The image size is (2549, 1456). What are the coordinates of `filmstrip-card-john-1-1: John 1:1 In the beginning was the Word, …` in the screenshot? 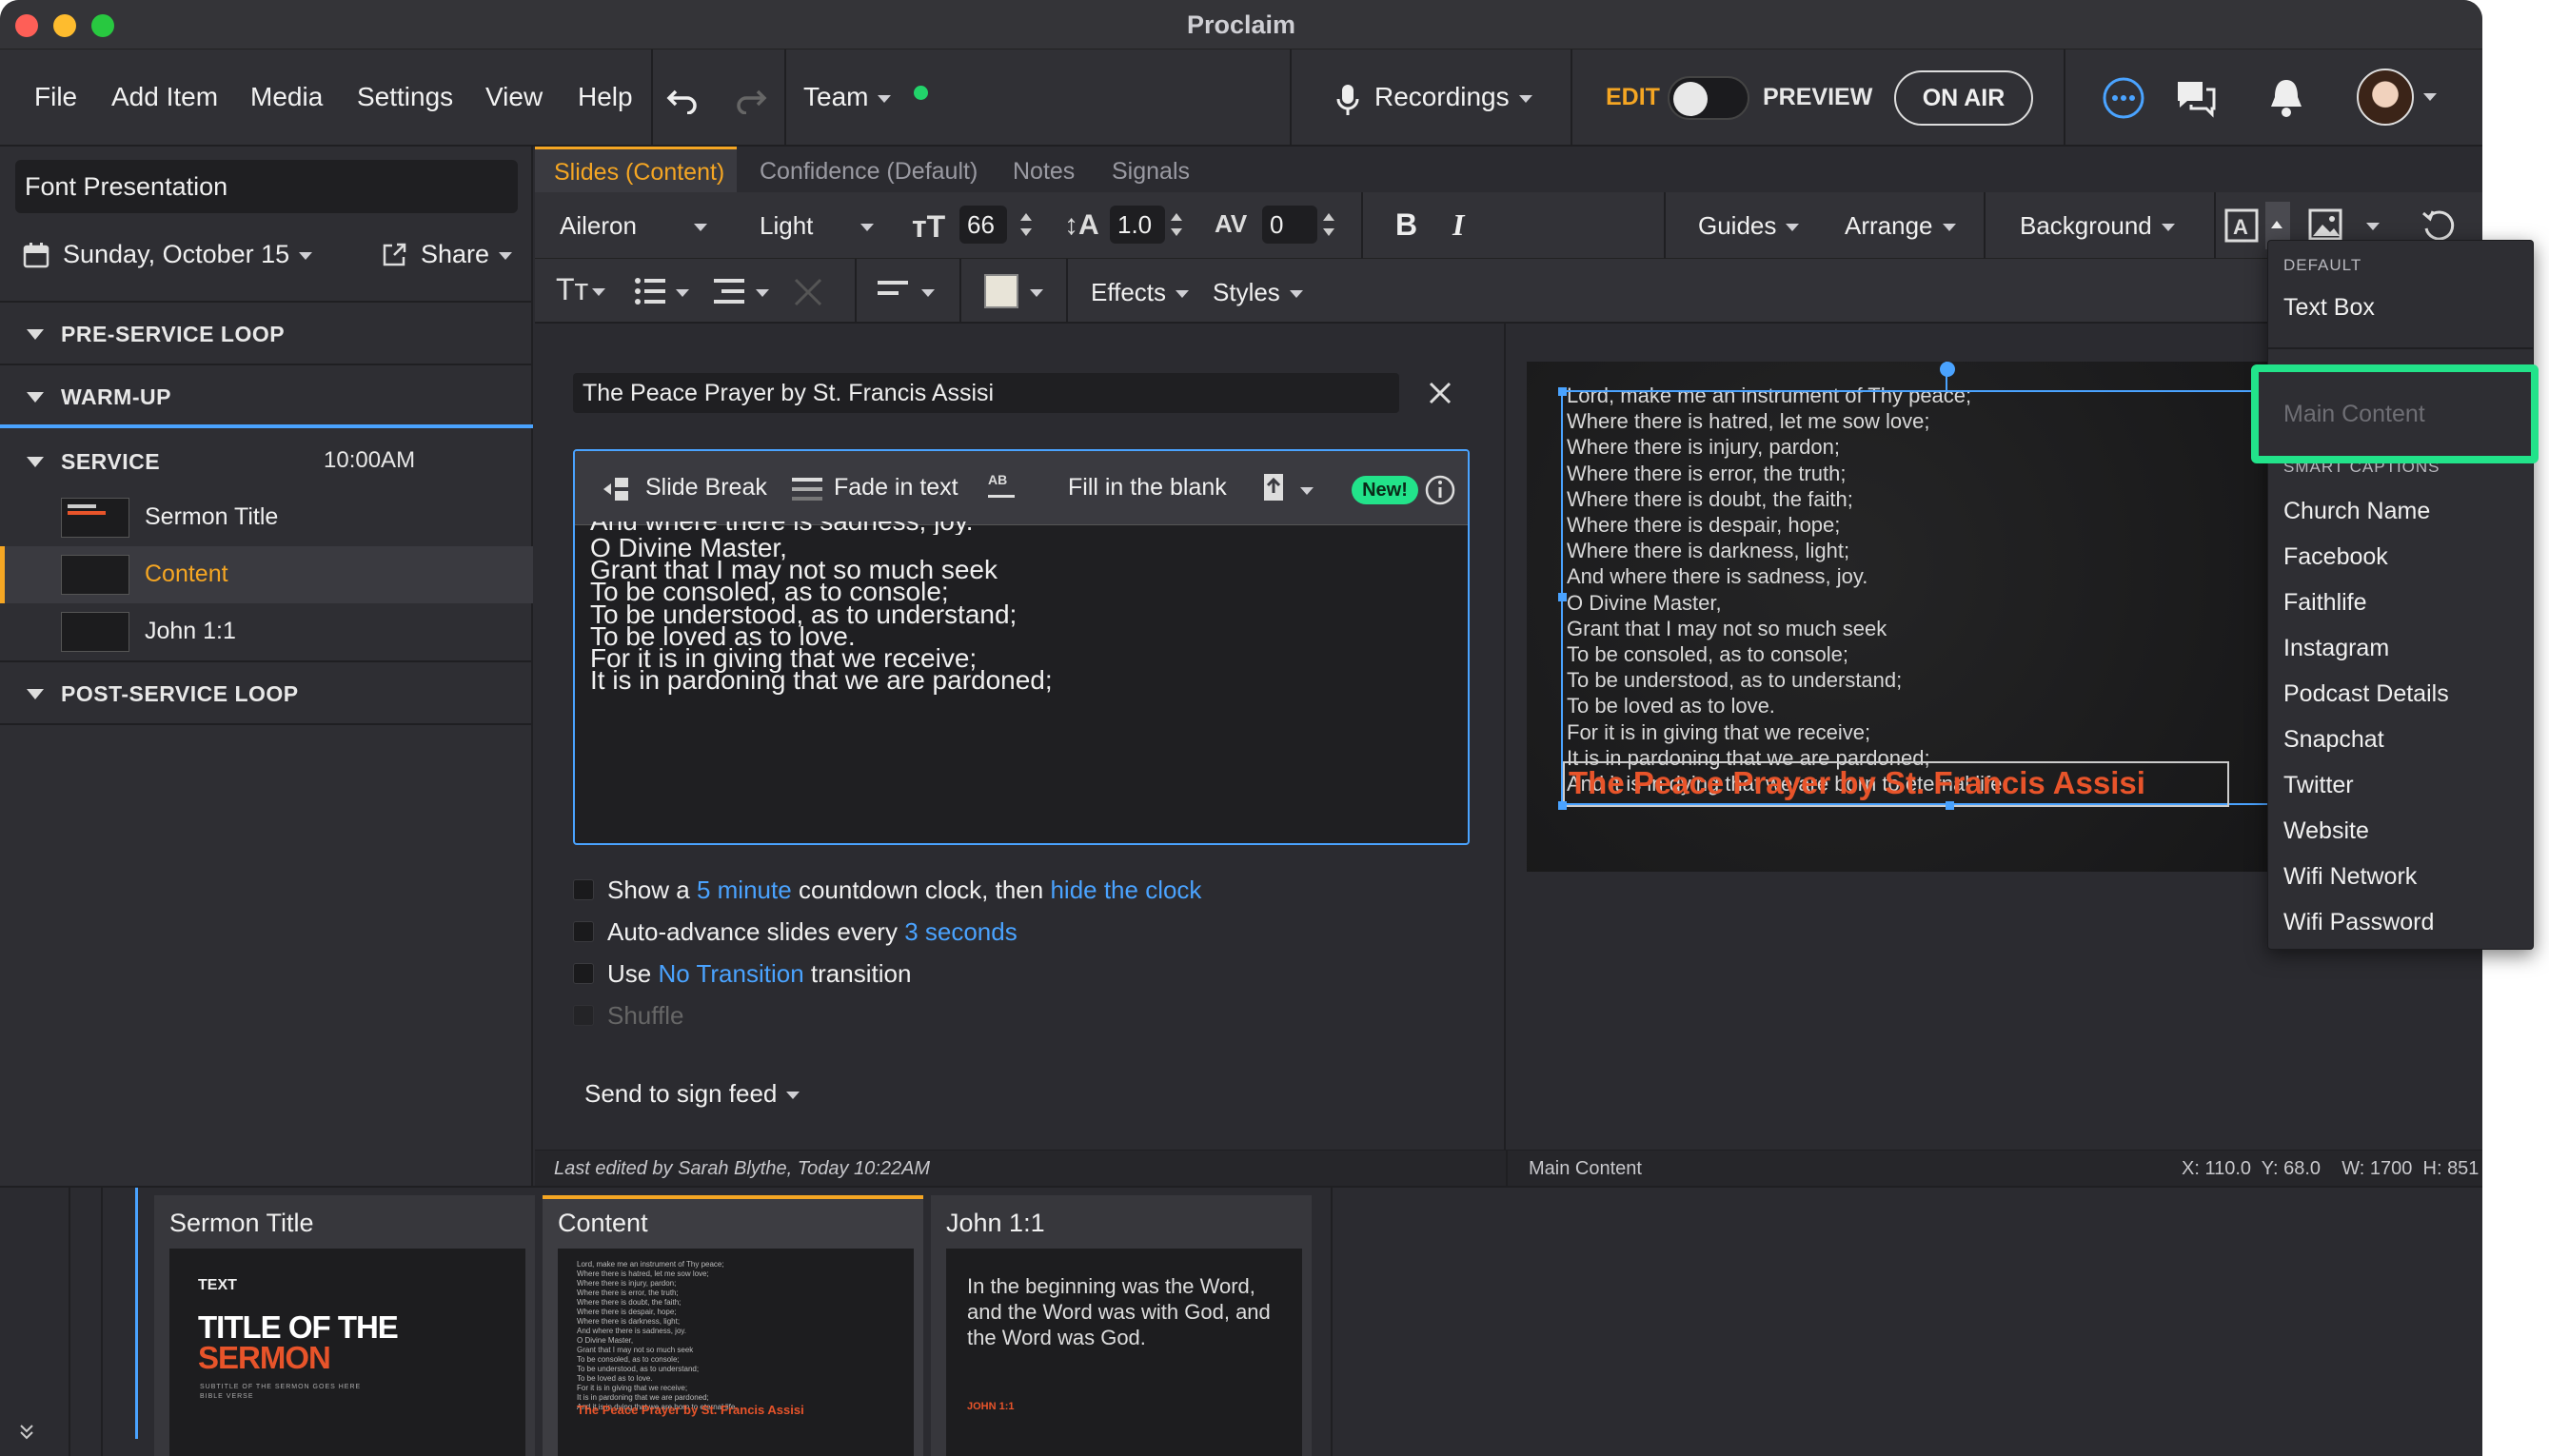 It's located at (1121, 1325).